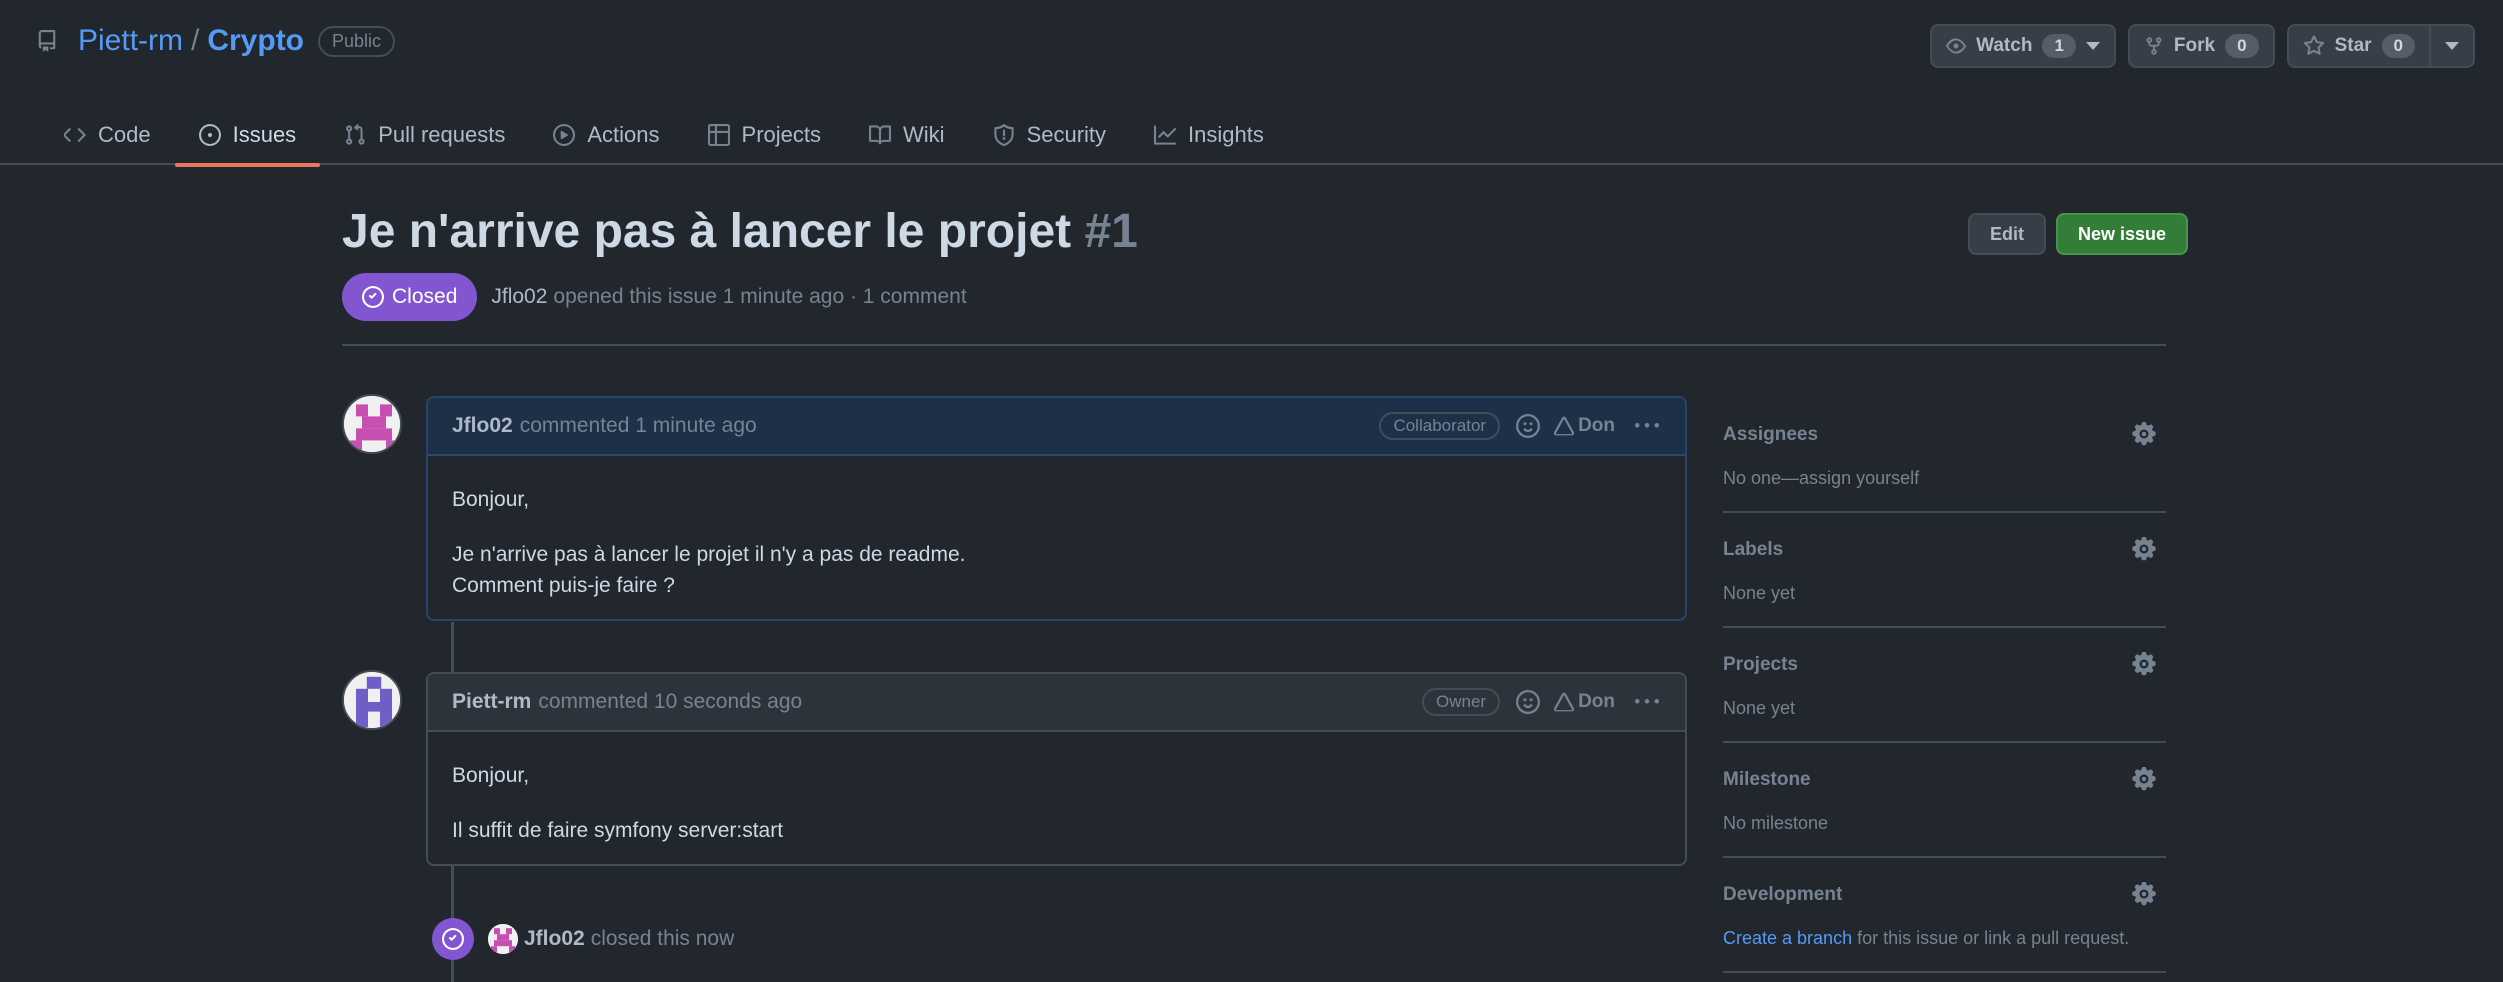 This screenshot has height=982, width=2503. Describe the element at coordinates (2007, 234) in the screenshot. I see `edit-button: Edit` at that location.